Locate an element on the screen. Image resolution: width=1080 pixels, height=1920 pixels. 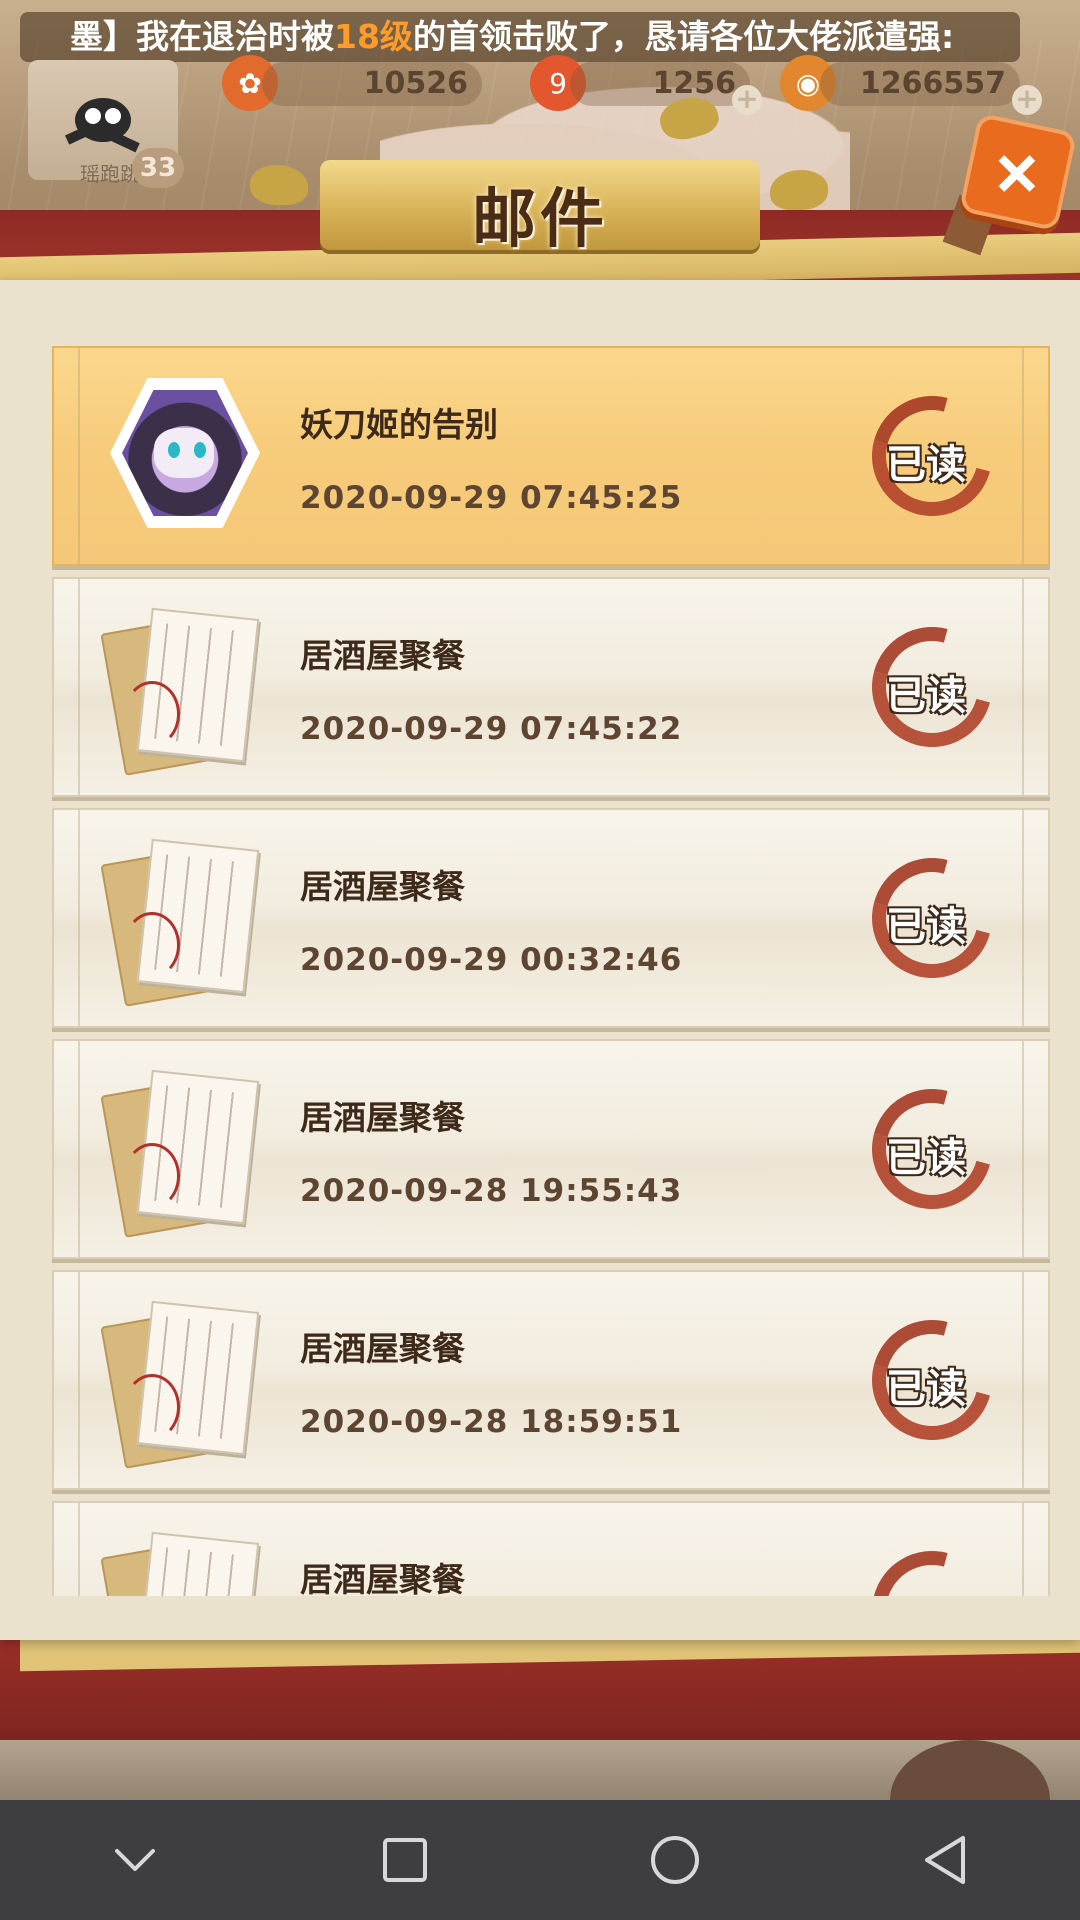
broadcast-marquee: 墨】我在退治时被18级的首领击败了，恳请各位大佬派遣强: is located at coordinates (520, 37).